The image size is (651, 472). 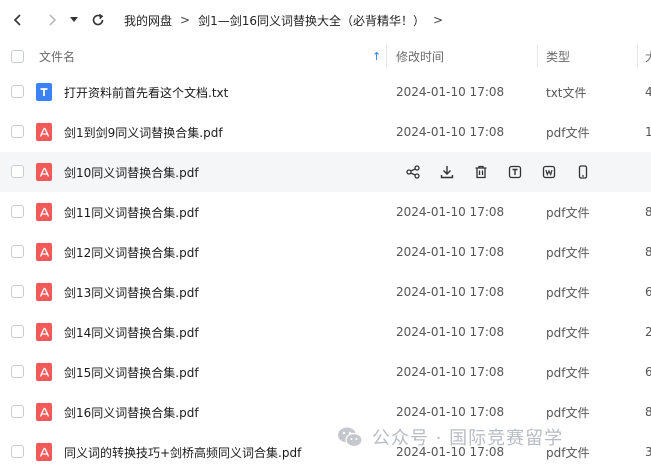 I want to click on column-header-type: 类型, so click(x=558, y=56).